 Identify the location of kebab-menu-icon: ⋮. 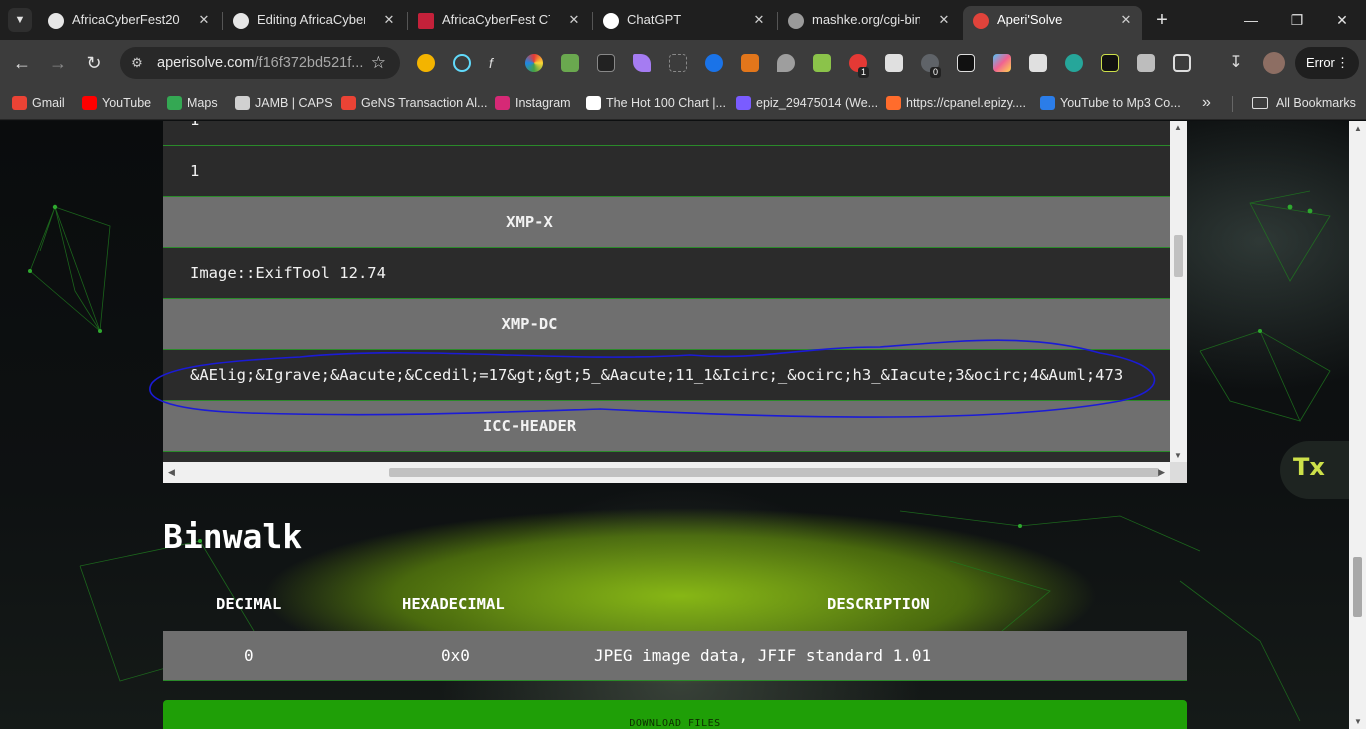
(1342, 63).